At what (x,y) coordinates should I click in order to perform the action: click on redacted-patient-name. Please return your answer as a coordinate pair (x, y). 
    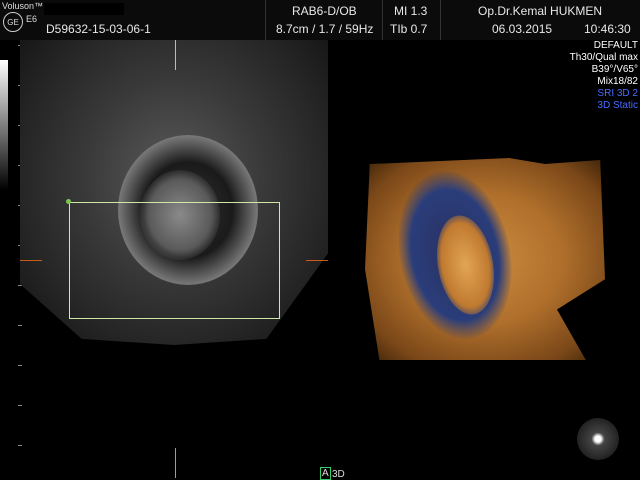
    Looking at the image, I should click on (84, 9).